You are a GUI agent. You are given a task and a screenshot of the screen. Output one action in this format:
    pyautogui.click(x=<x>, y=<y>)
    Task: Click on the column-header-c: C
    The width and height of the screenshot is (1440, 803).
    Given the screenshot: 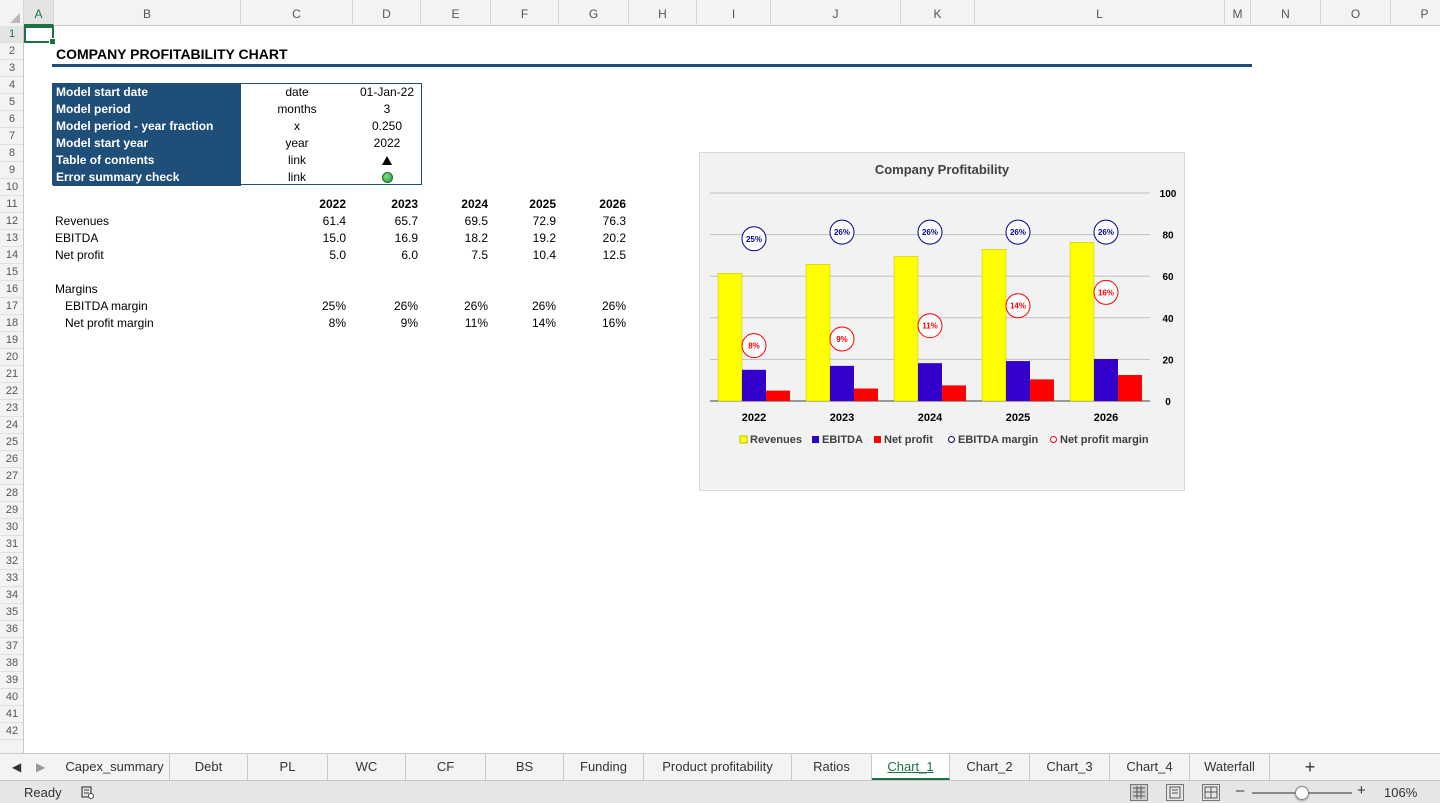 What is the action you would take?
    pyautogui.click(x=297, y=13)
    